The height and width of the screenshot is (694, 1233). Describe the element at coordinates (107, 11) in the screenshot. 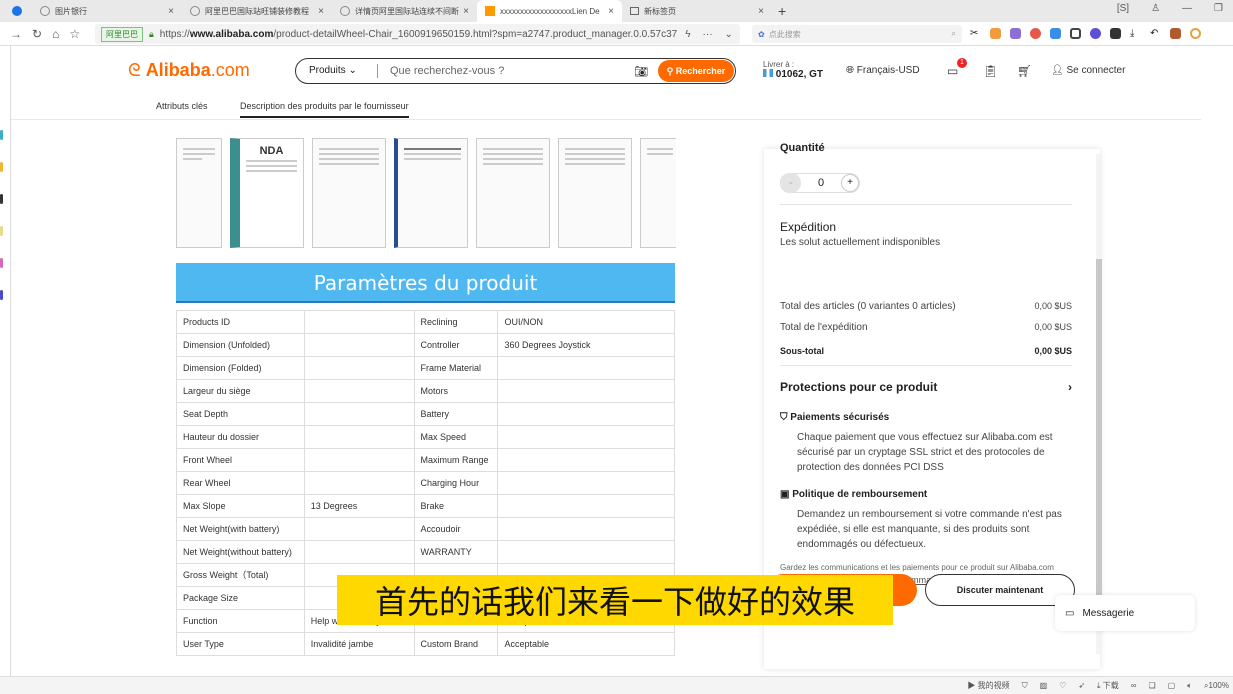

I see `browser-tab: 图片银行 ×` at that location.